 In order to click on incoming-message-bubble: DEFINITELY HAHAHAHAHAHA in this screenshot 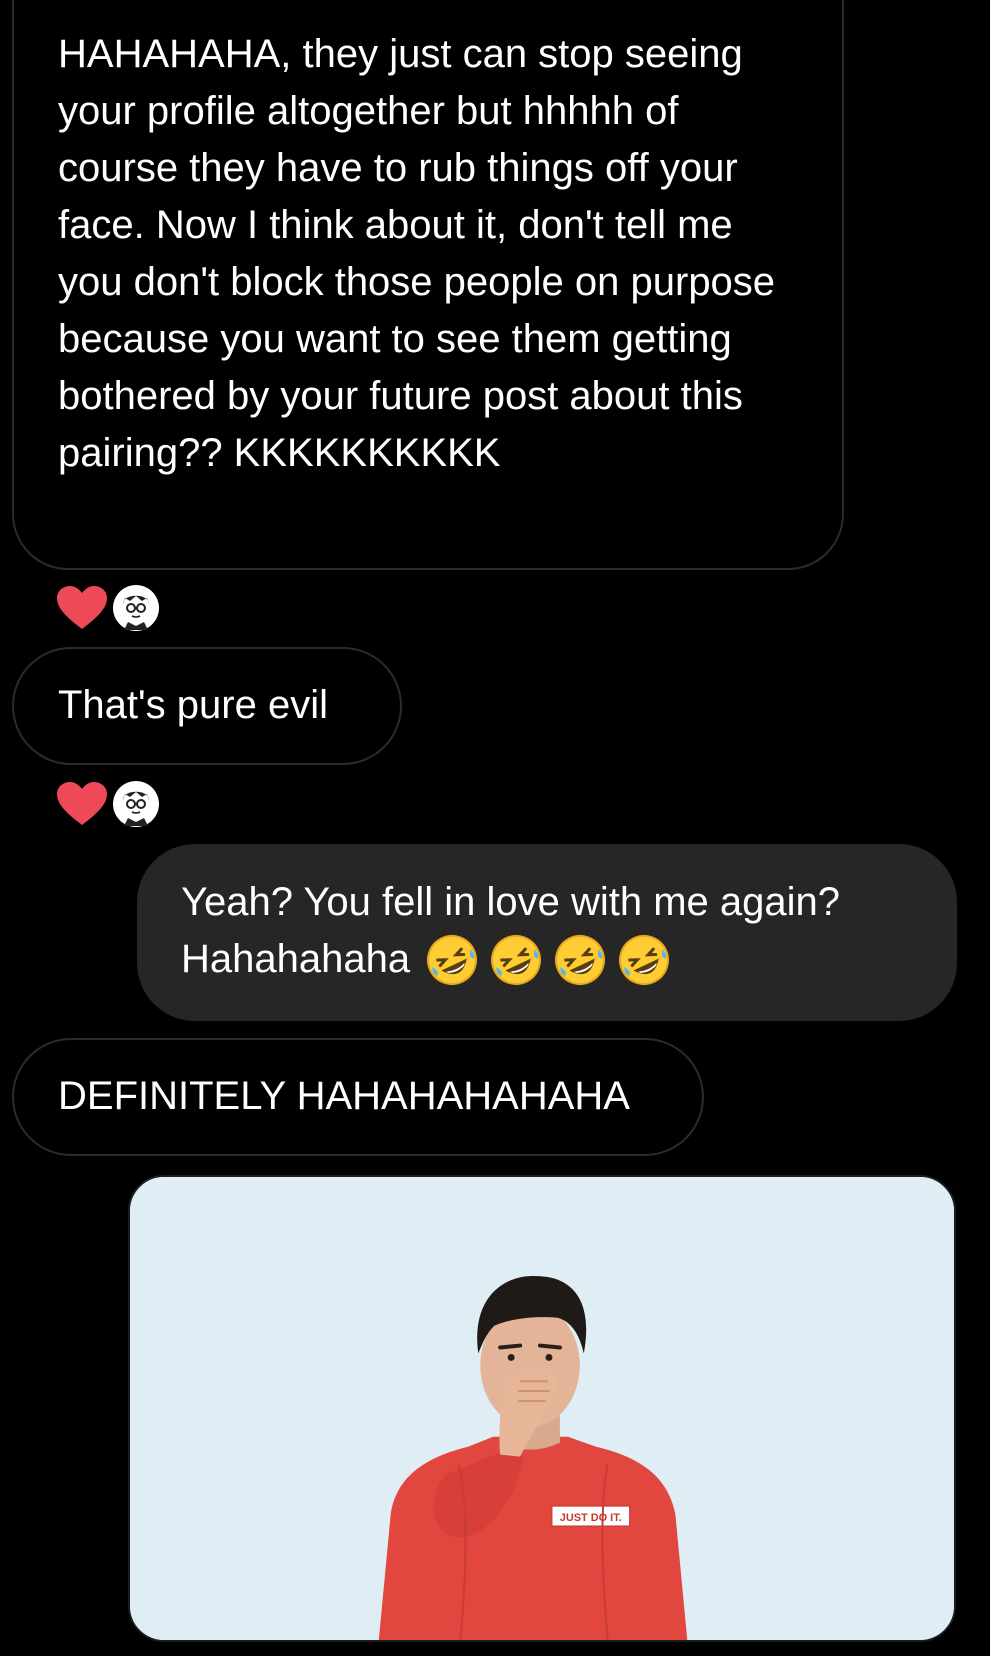, I will do `click(358, 1097)`.